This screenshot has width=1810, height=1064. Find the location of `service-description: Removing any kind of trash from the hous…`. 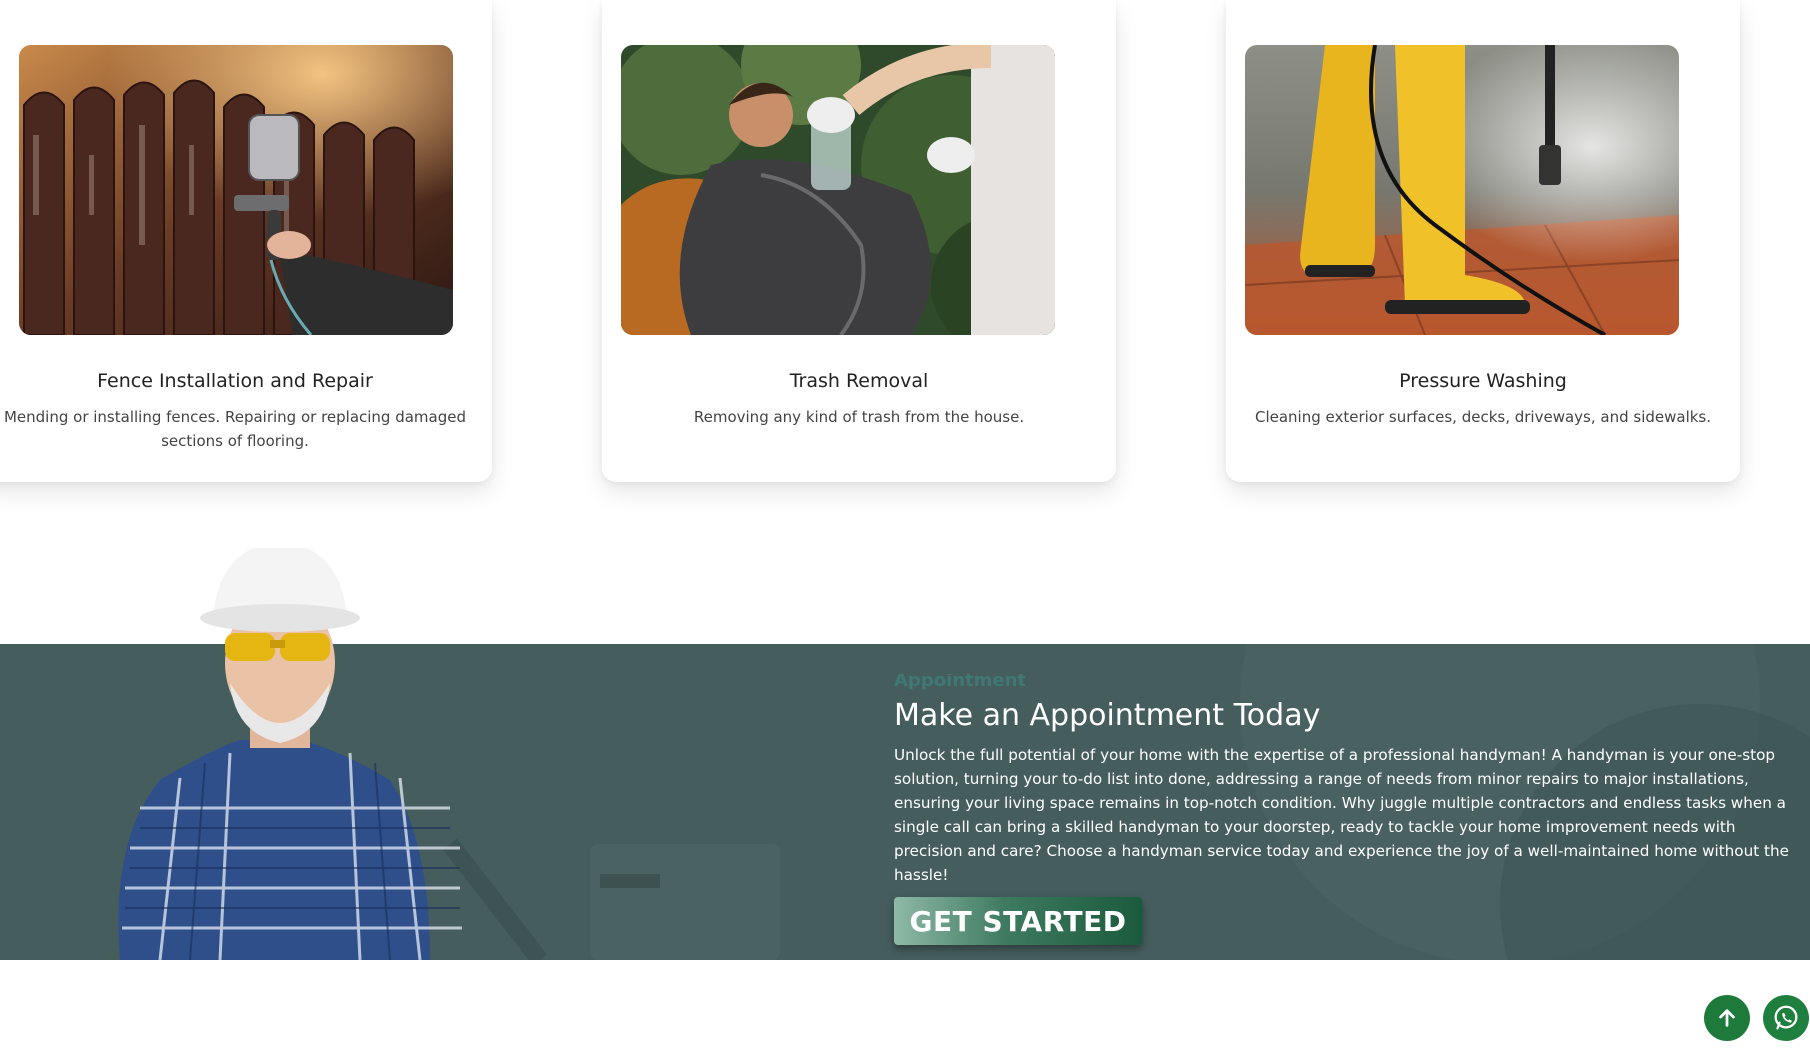

service-description: Removing any kind of trash from the hous… is located at coordinates (859, 417).